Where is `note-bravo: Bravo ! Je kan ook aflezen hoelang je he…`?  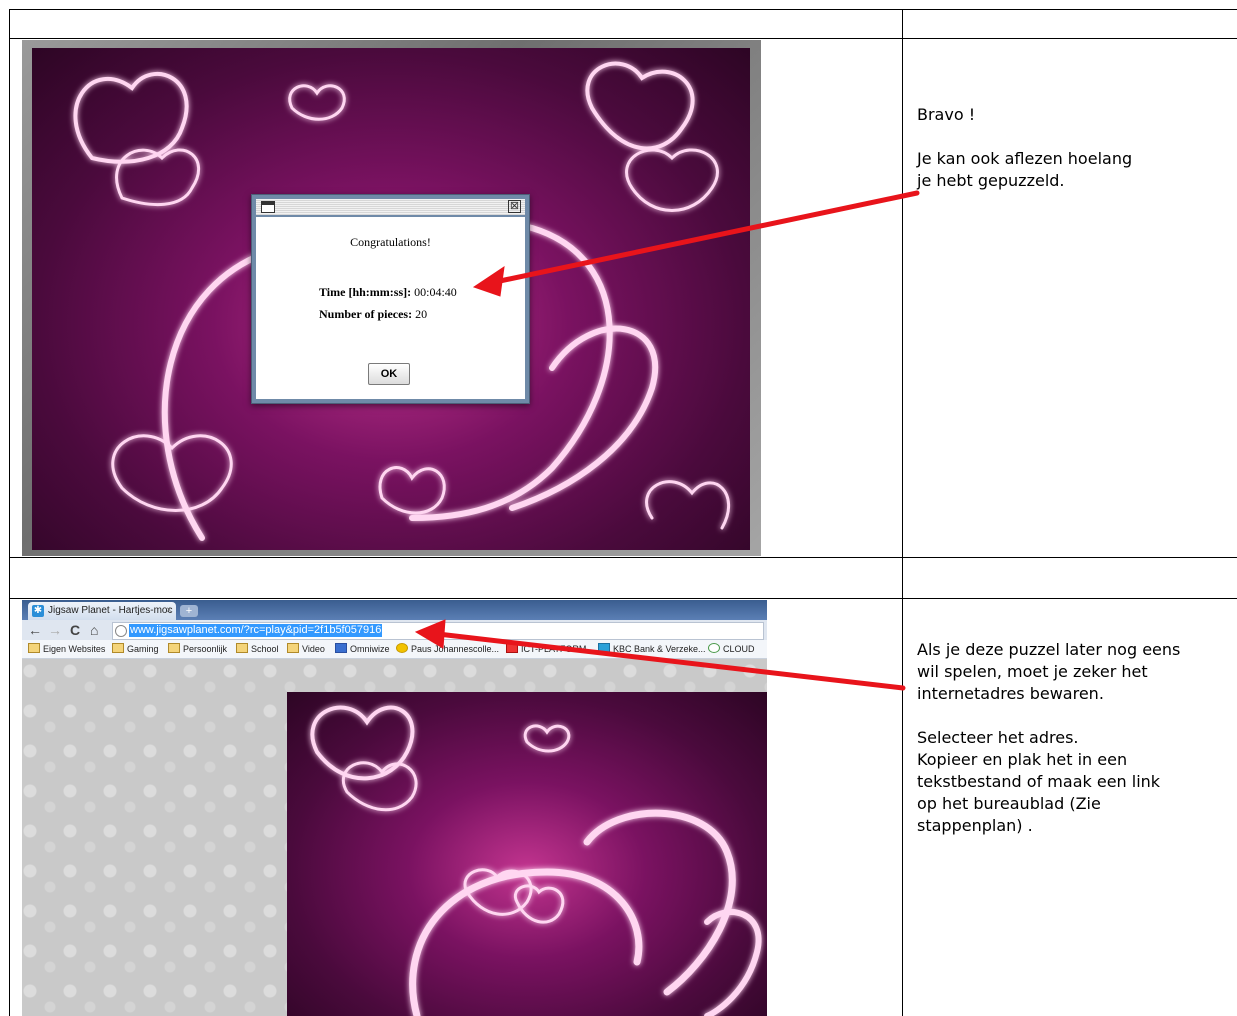
note-bravo: Bravo ! Je kan ook aflezen hoelang je he… is located at coordinates (1072, 148).